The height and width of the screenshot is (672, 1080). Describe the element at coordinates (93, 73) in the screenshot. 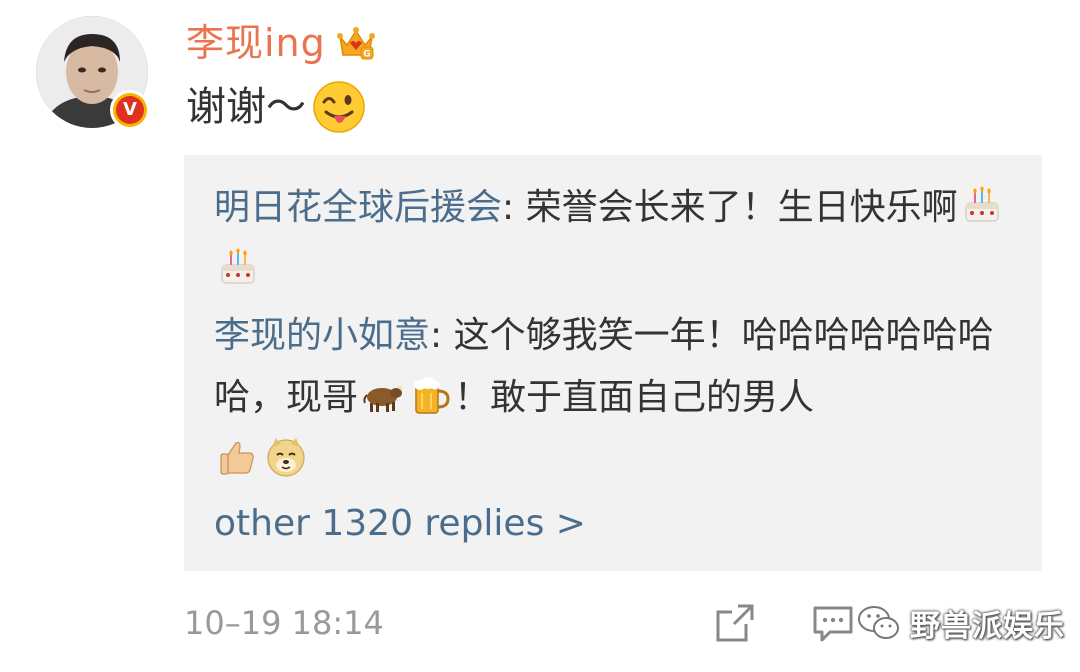

I see `avatar-container: V` at that location.